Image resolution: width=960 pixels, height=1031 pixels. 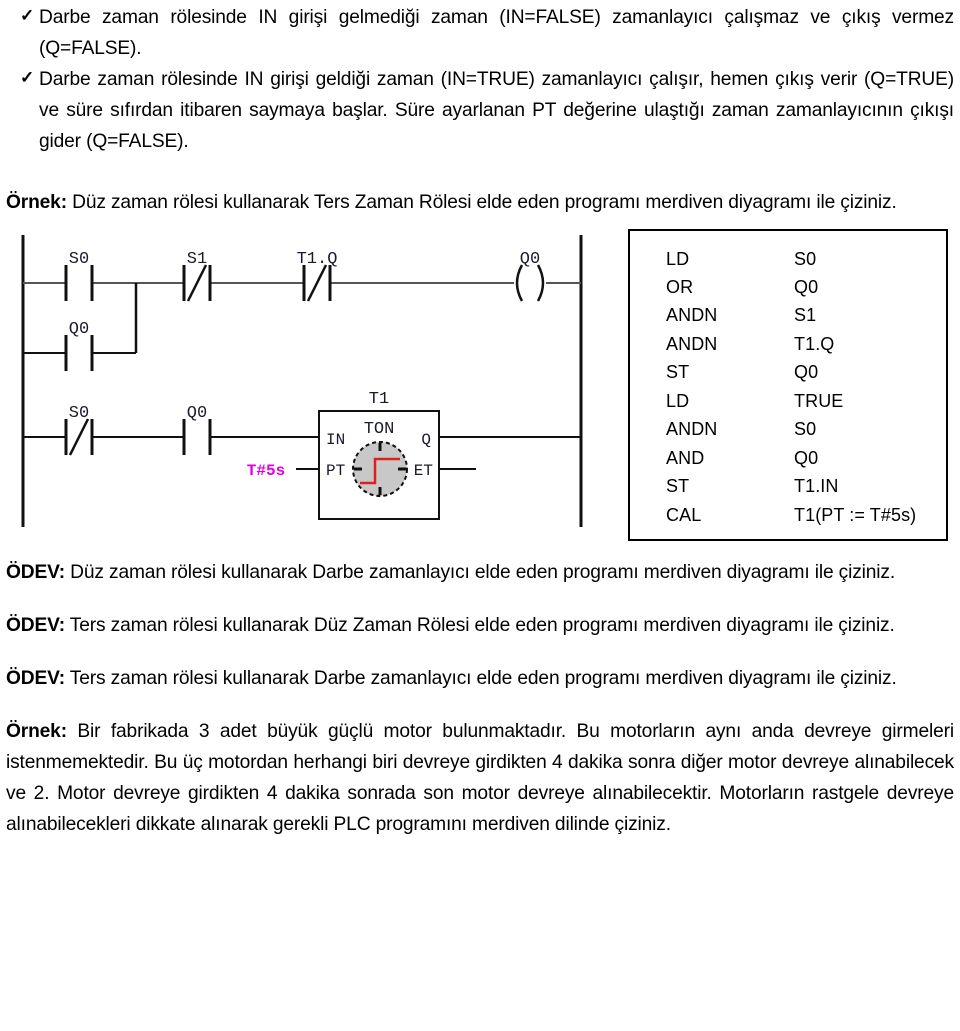 What do you see at coordinates (79, 430) in the screenshot?
I see `contact-s0-nc-rung2: S0` at bounding box center [79, 430].